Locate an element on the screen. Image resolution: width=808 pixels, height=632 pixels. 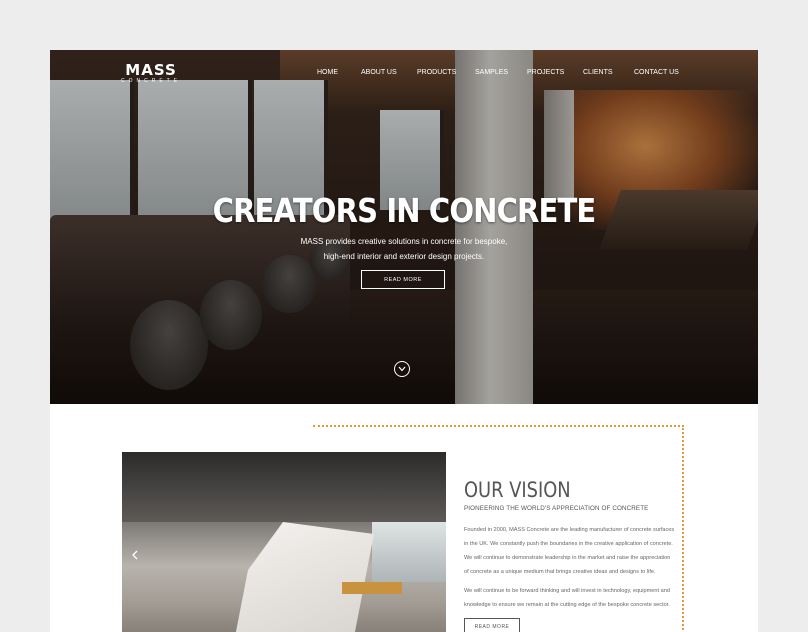
site-logo: MASS CONCRETE is located at coordinates (151, 73).